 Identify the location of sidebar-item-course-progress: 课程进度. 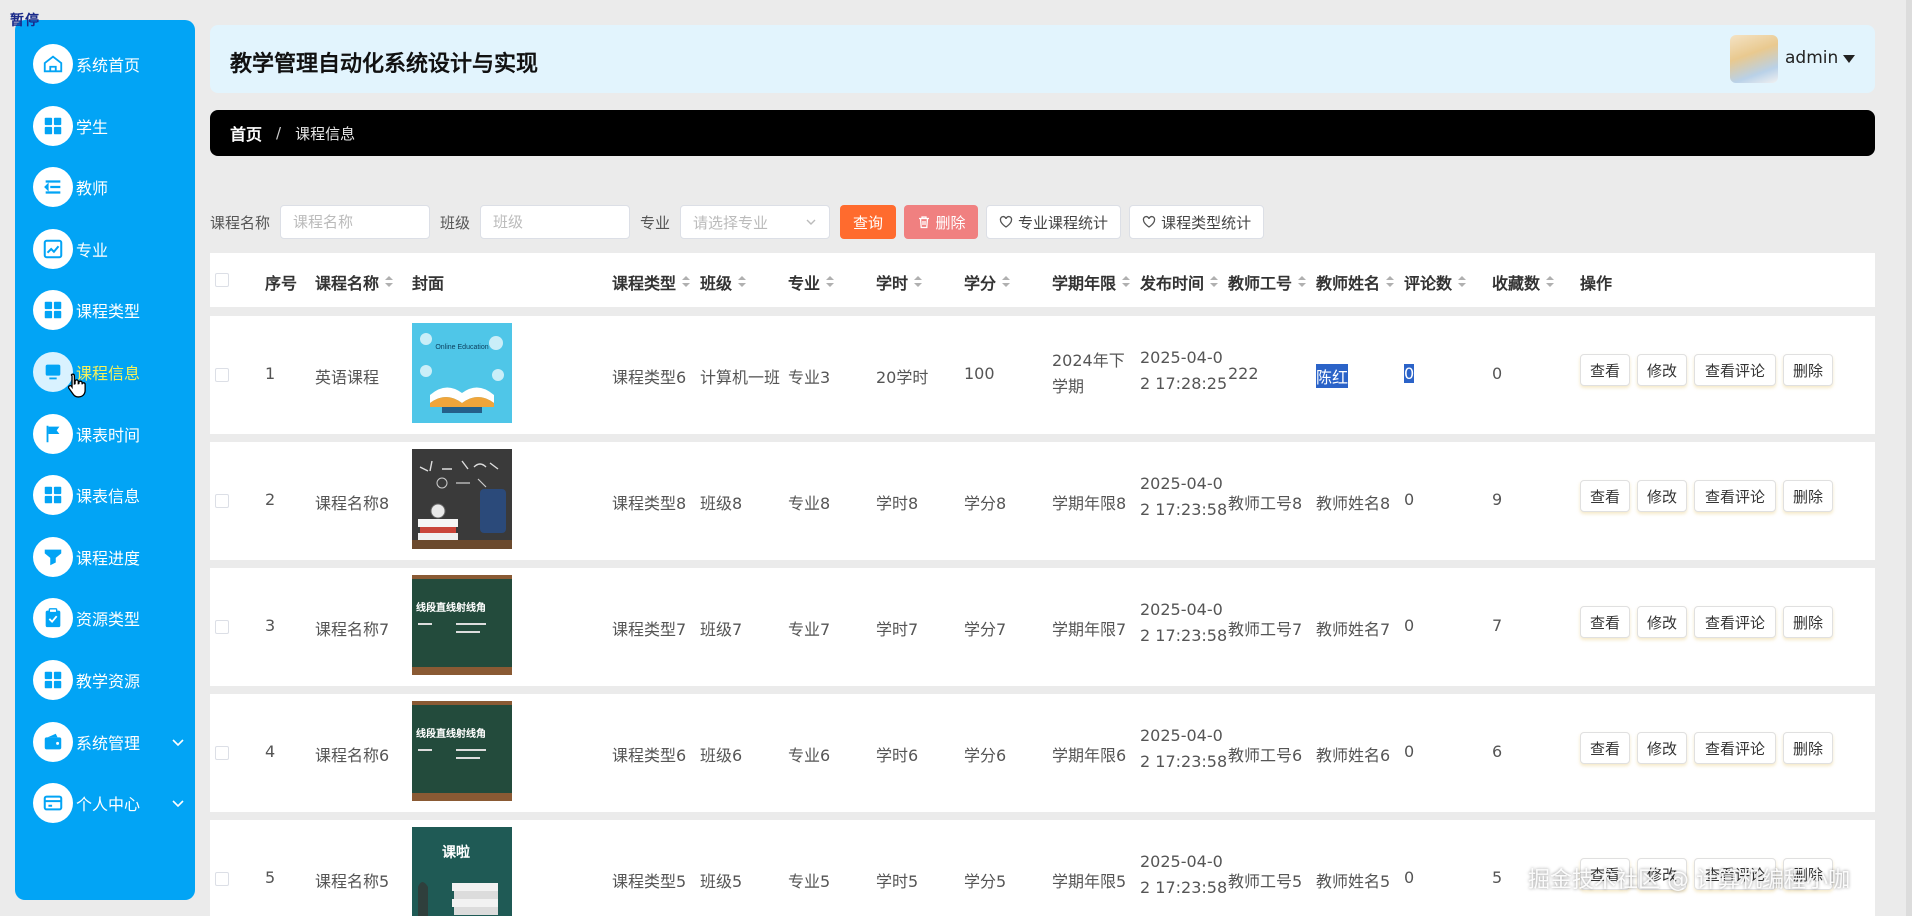
(109, 557).